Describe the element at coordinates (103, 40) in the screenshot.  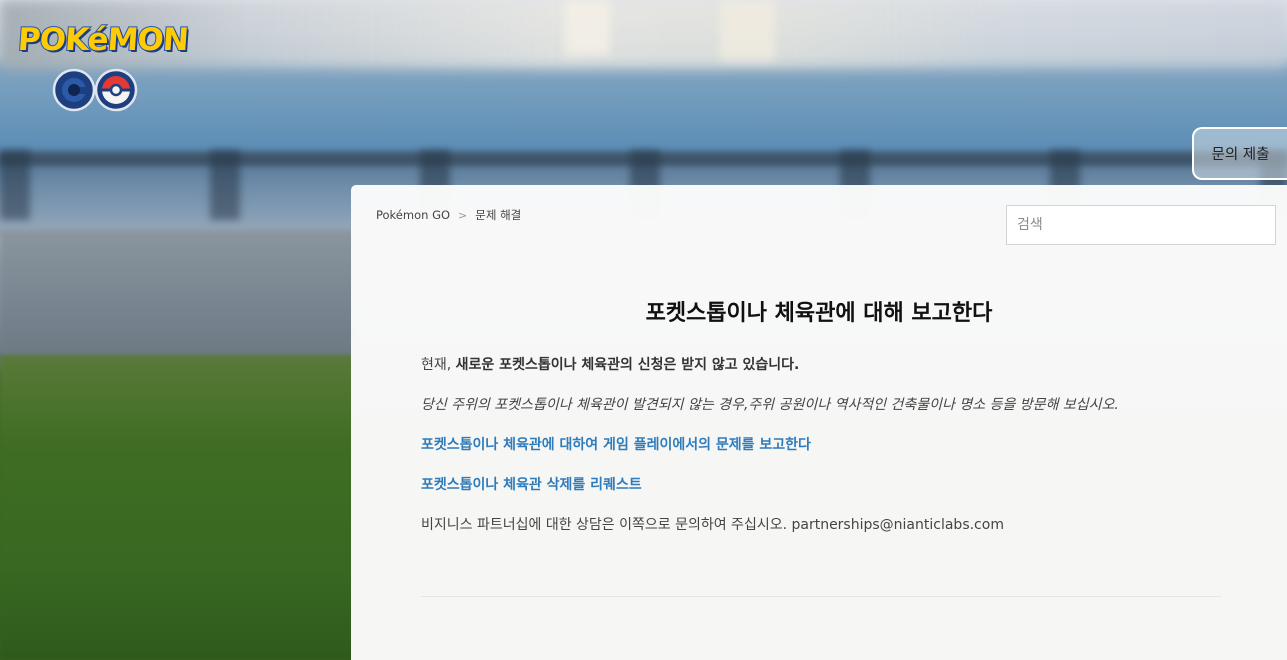
I see `logo-wordmark: POKéMON` at that location.